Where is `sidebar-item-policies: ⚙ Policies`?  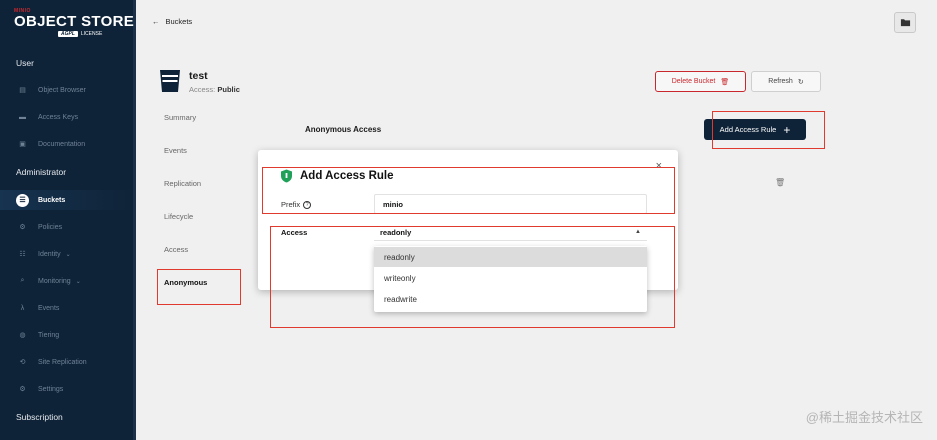
sidebar-item-policies: ⚙ Policies is located at coordinates (66, 227).